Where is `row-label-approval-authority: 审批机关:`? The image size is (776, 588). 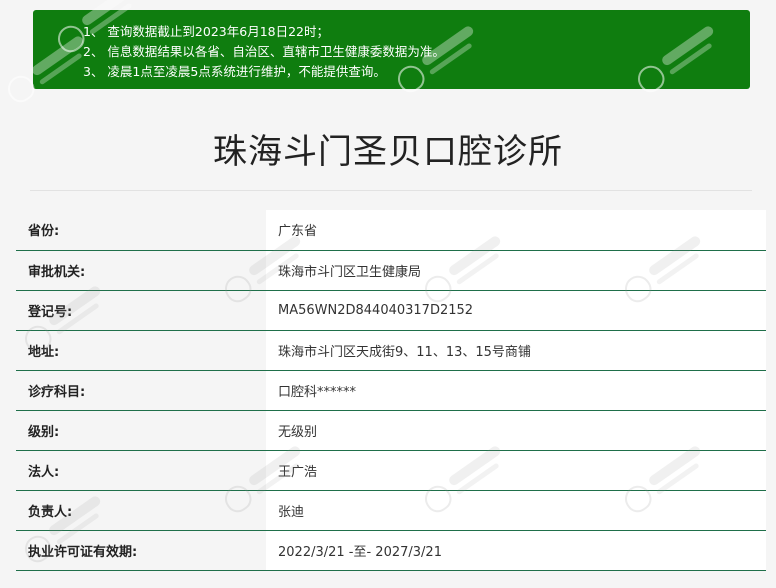 row-label-approval-authority: 审批机关: is located at coordinates (141, 270).